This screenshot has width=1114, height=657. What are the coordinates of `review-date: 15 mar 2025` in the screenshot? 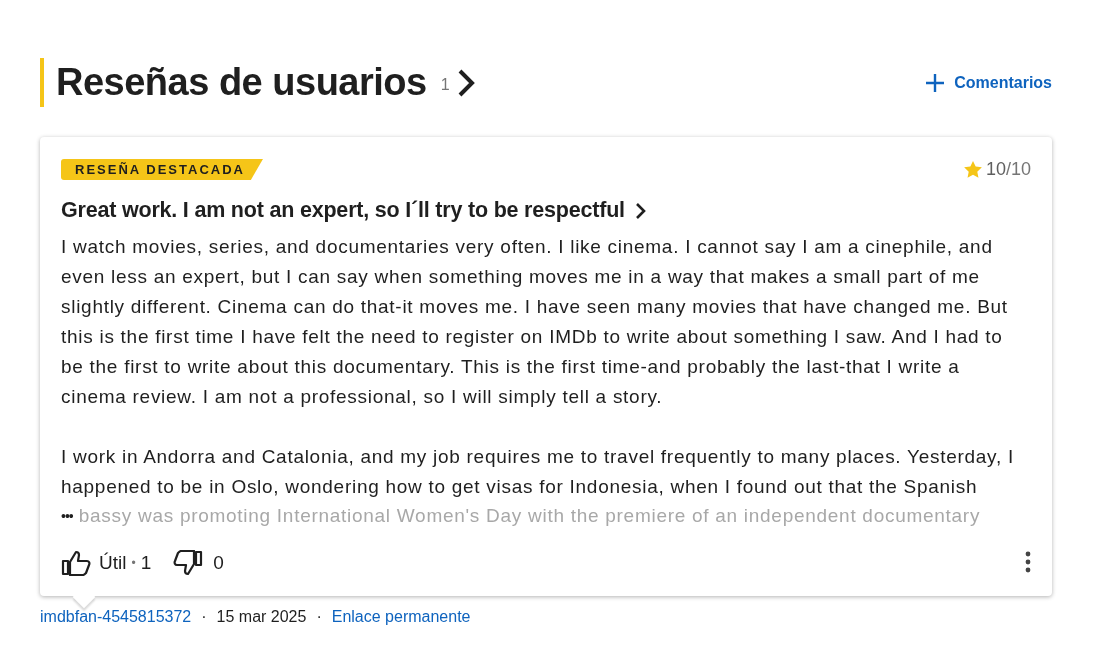 It's located at (261, 617).